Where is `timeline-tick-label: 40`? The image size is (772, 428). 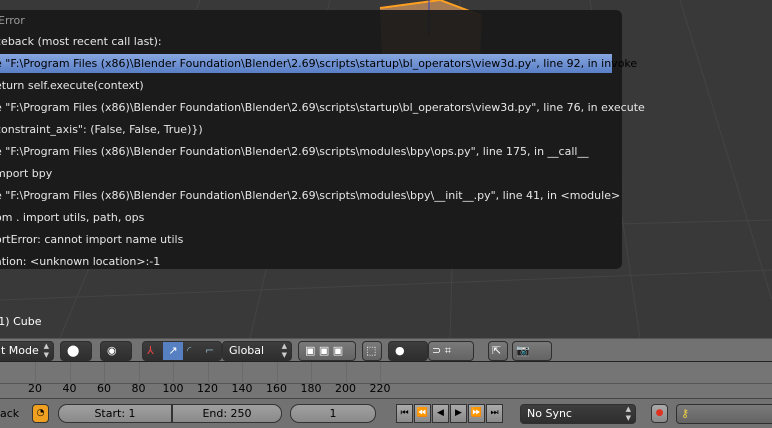 timeline-tick-label: 40 is located at coordinates (69, 388).